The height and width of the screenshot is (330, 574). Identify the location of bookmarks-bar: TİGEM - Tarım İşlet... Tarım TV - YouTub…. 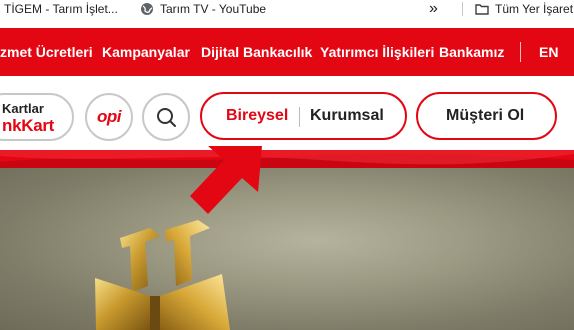
(287, 10).